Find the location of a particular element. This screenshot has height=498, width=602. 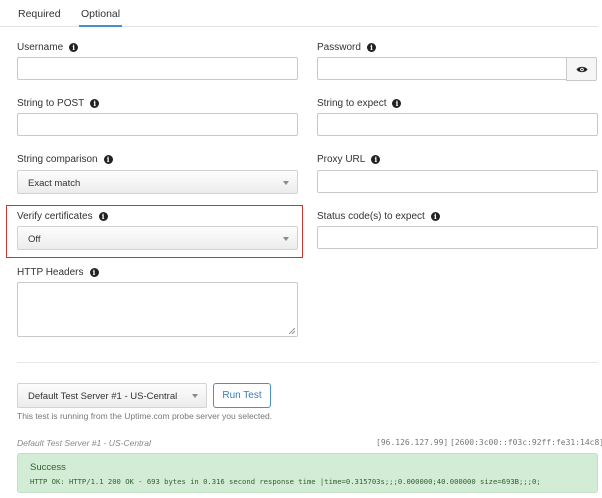

proxy-url-label-text: Proxy URL is located at coordinates (341, 159).